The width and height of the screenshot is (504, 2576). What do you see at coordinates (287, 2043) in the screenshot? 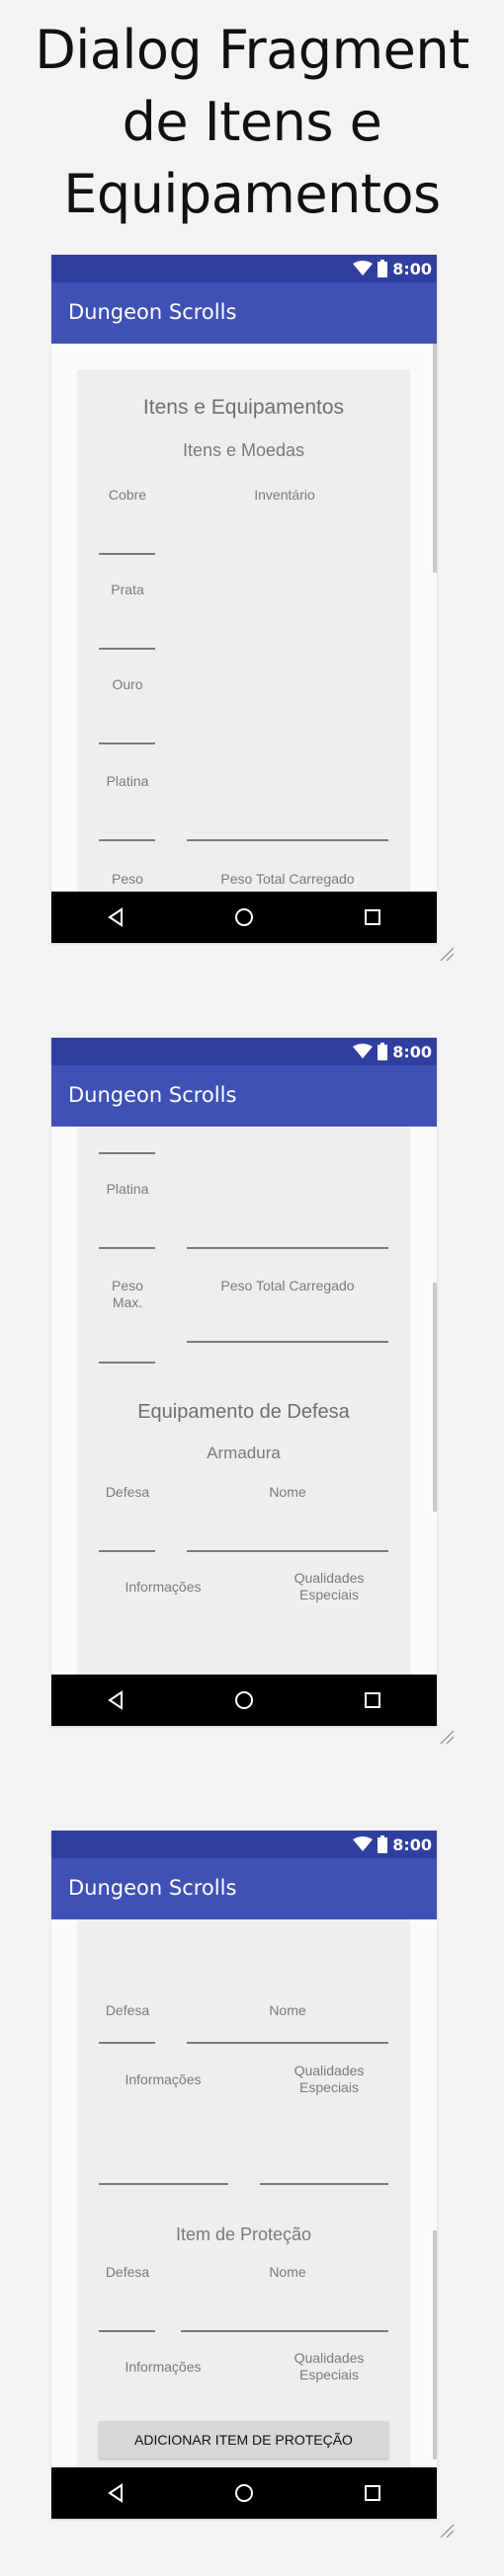
I see `nome-armadura-input` at bounding box center [287, 2043].